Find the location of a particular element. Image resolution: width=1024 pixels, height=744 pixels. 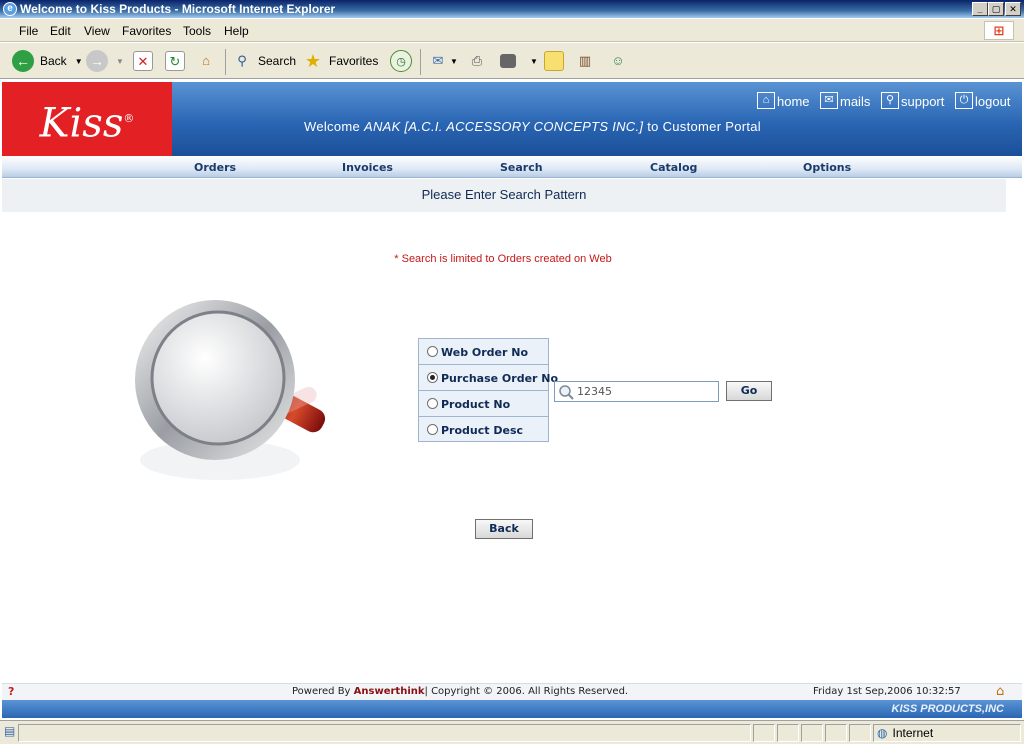

search-button: ⚲ Search is located at coordinates (264, 61).